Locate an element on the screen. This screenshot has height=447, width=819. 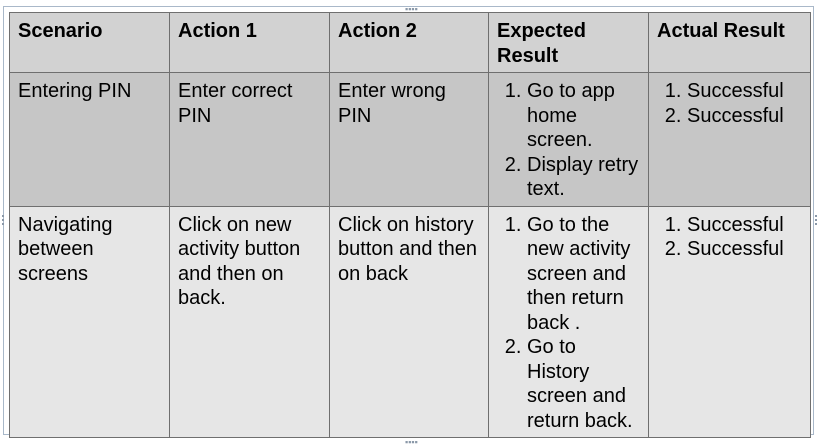
header-actual-result: Actual Result is located at coordinates (729, 42).